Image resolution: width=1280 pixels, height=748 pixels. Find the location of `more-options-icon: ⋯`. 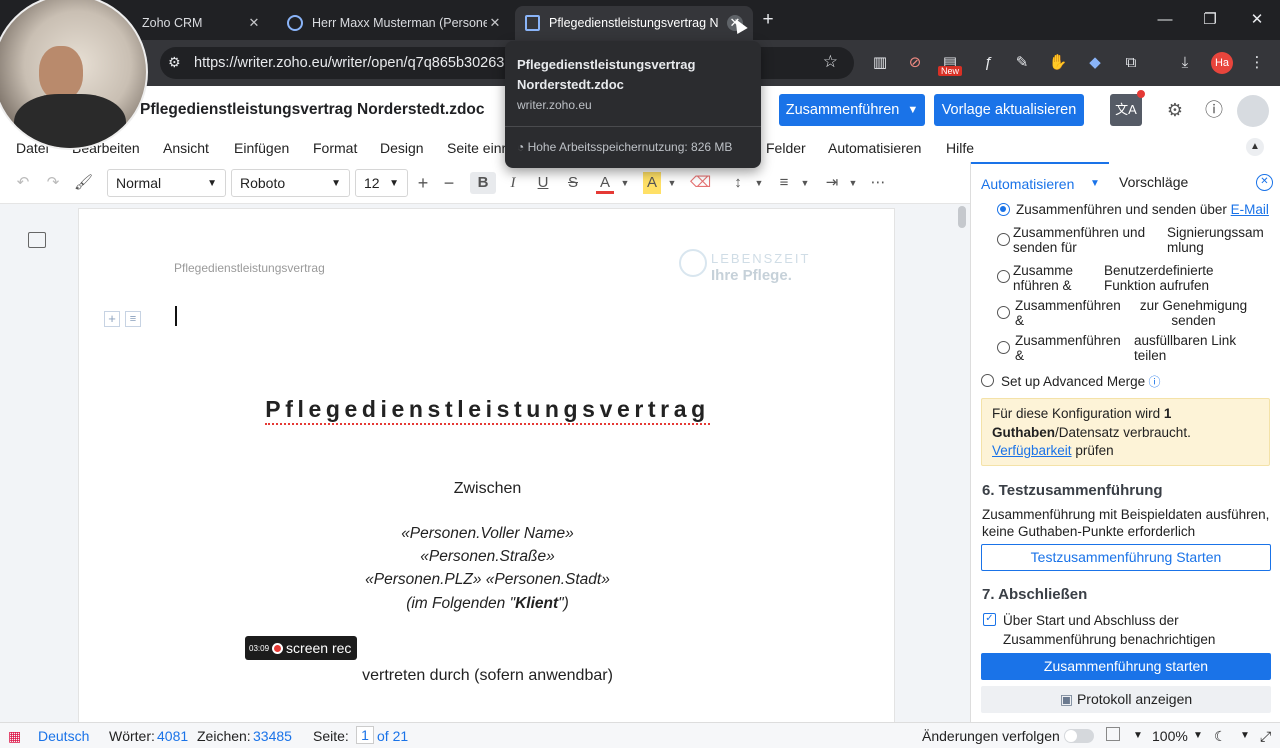

more-options-icon: ⋯ is located at coordinates (878, 183).